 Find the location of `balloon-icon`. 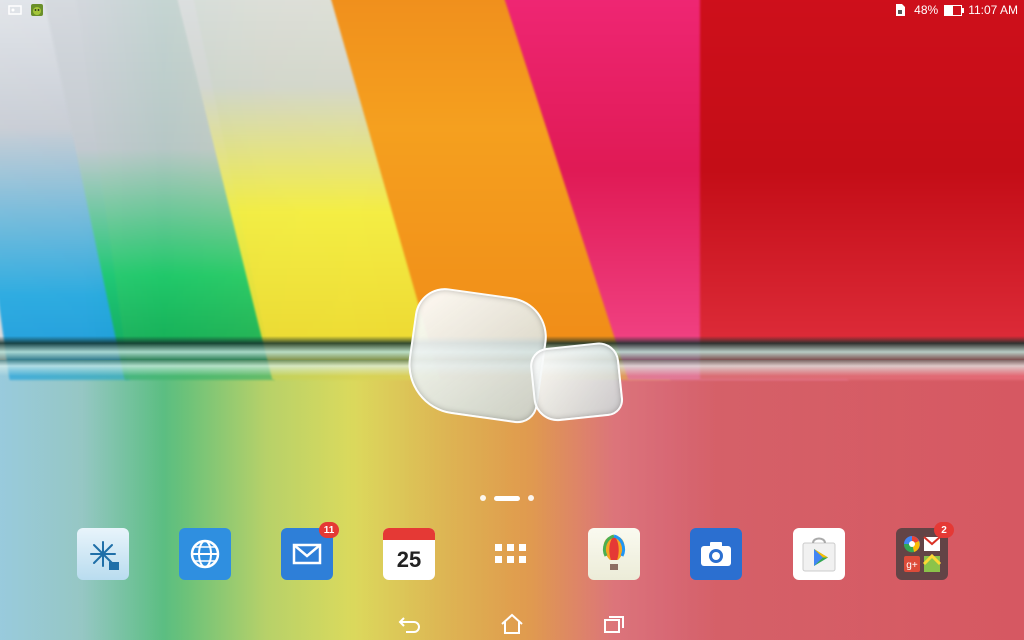

balloon-icon is located at coordinates (614, 552).